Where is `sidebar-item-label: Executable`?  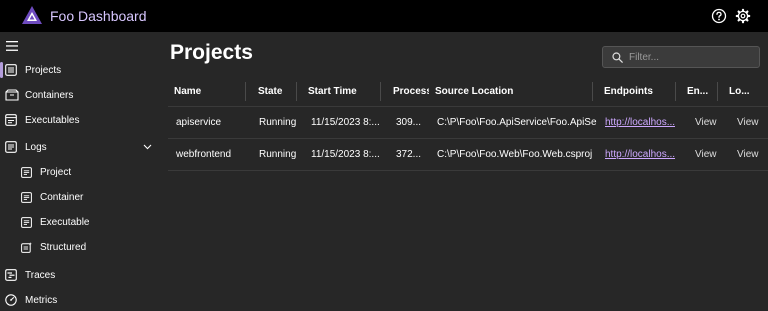
sidebar-item-label: Executable is located at coordinates (65, 222).